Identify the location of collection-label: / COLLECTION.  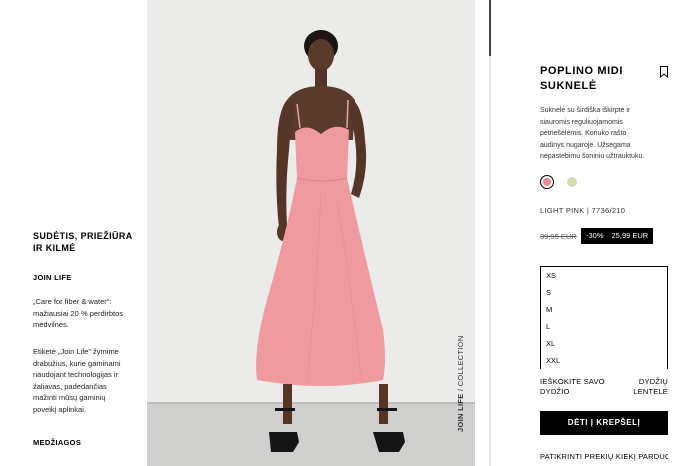
(460, 364).